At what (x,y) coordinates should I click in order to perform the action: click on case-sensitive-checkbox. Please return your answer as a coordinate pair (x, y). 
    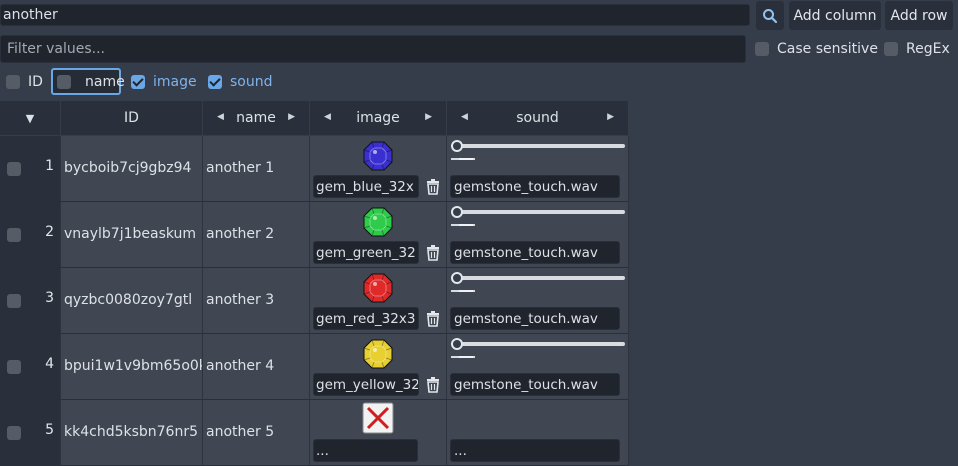
    Looking at the image, I should click on (762, 49).